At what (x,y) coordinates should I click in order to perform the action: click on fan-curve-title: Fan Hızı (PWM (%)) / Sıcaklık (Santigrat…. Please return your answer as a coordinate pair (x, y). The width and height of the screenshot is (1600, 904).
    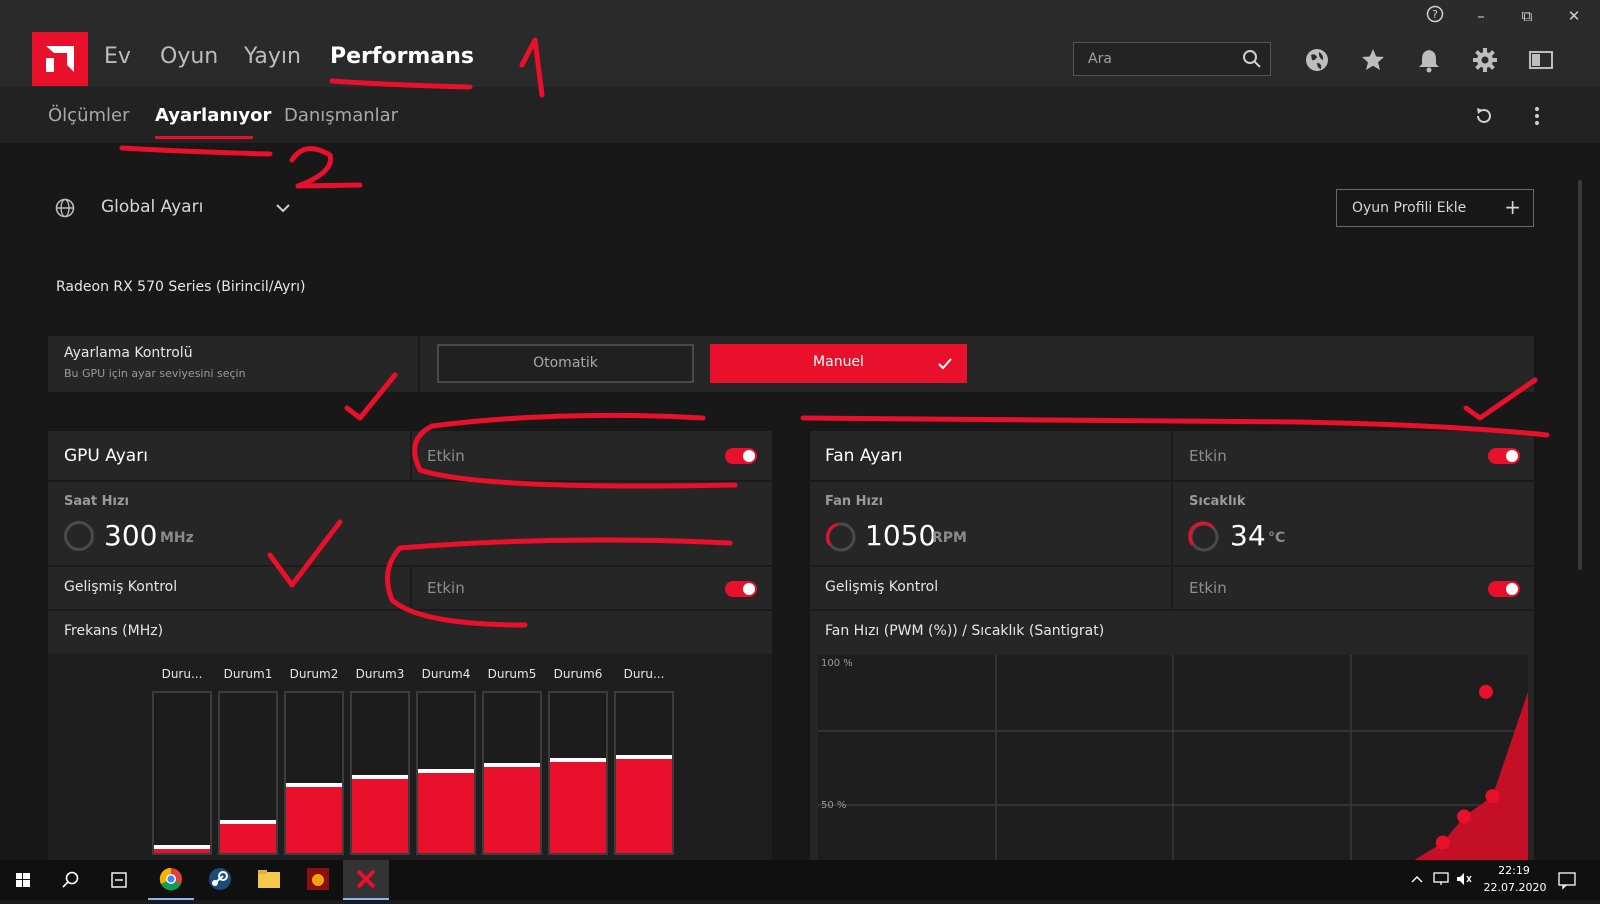
    Looking at the image, I should click on (965, 631).